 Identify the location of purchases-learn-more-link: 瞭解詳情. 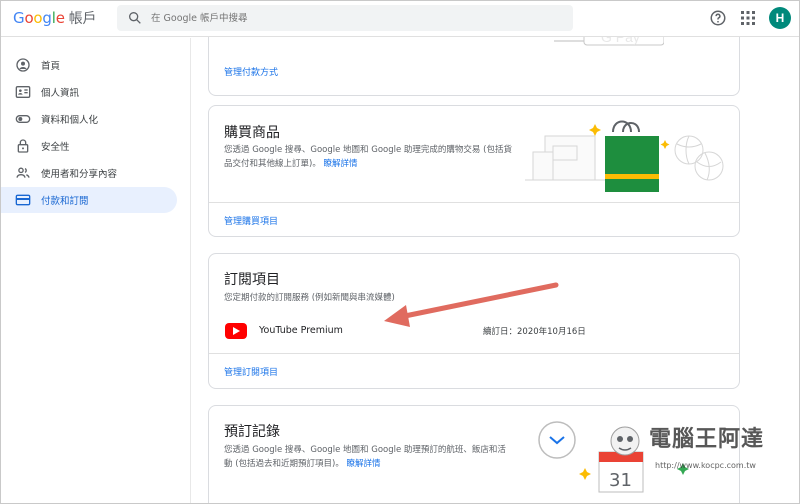
(341, 164).